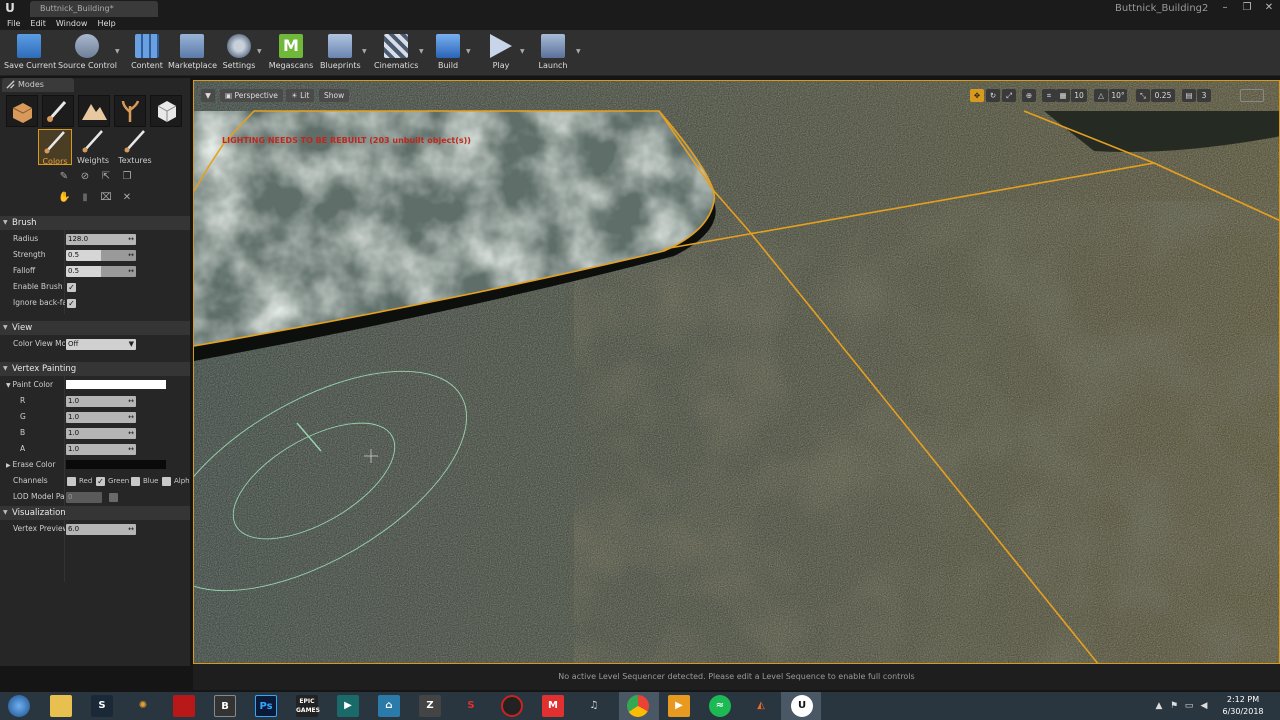 The width and height of the screenshot is (1280, 720). I want to click on epic-games-icon: EPIC GAMES, so click(308, 706).